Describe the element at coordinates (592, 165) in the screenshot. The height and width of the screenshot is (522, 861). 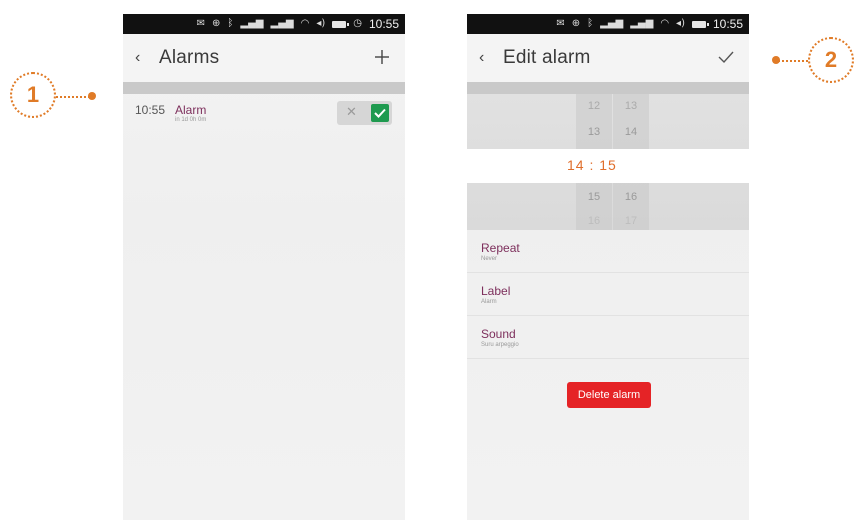
I see `selected-time: 14 : 15` at that location.